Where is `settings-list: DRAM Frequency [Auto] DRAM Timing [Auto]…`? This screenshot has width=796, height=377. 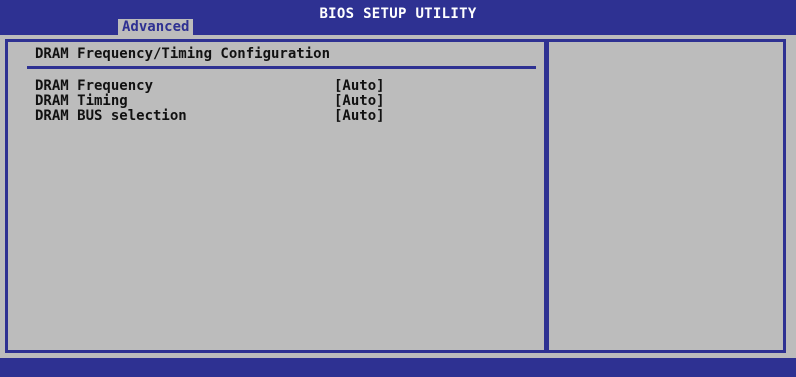
settings-list: DRAM Frequency [Auto] DRAM Timing [Auto]… is located at coordinates (235, 101).